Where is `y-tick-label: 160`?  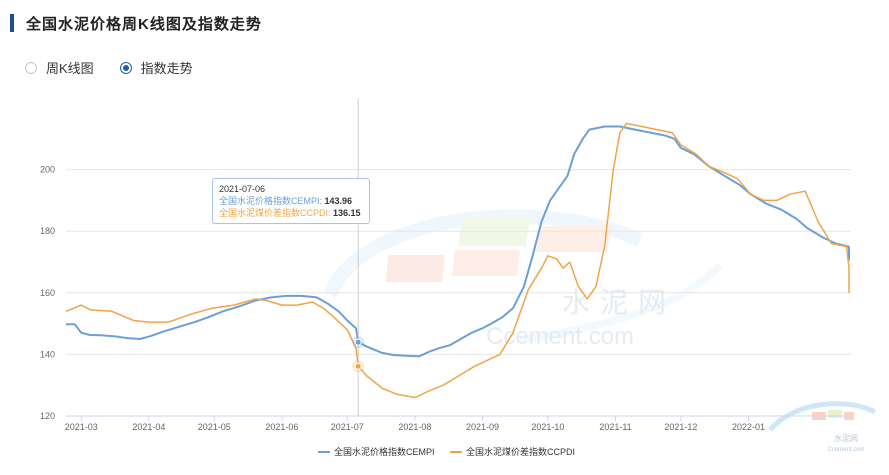
y-tick-label: 160 is located at coordinates (47, 293).